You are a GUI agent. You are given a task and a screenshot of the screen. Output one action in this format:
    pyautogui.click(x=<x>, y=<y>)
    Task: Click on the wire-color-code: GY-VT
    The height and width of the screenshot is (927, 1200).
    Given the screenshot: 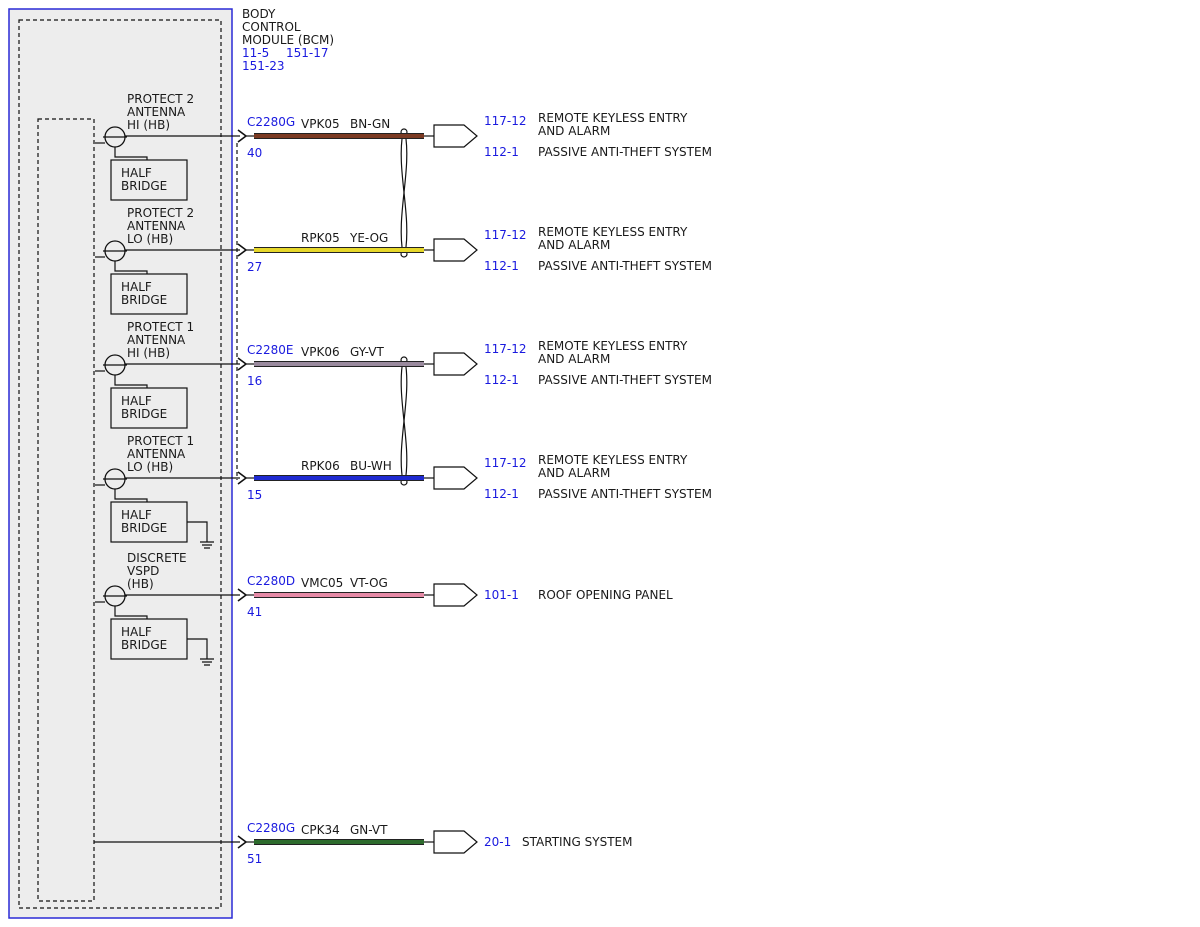 What is the action you would take?
    pyautogui.click(x=367, y=352)
    